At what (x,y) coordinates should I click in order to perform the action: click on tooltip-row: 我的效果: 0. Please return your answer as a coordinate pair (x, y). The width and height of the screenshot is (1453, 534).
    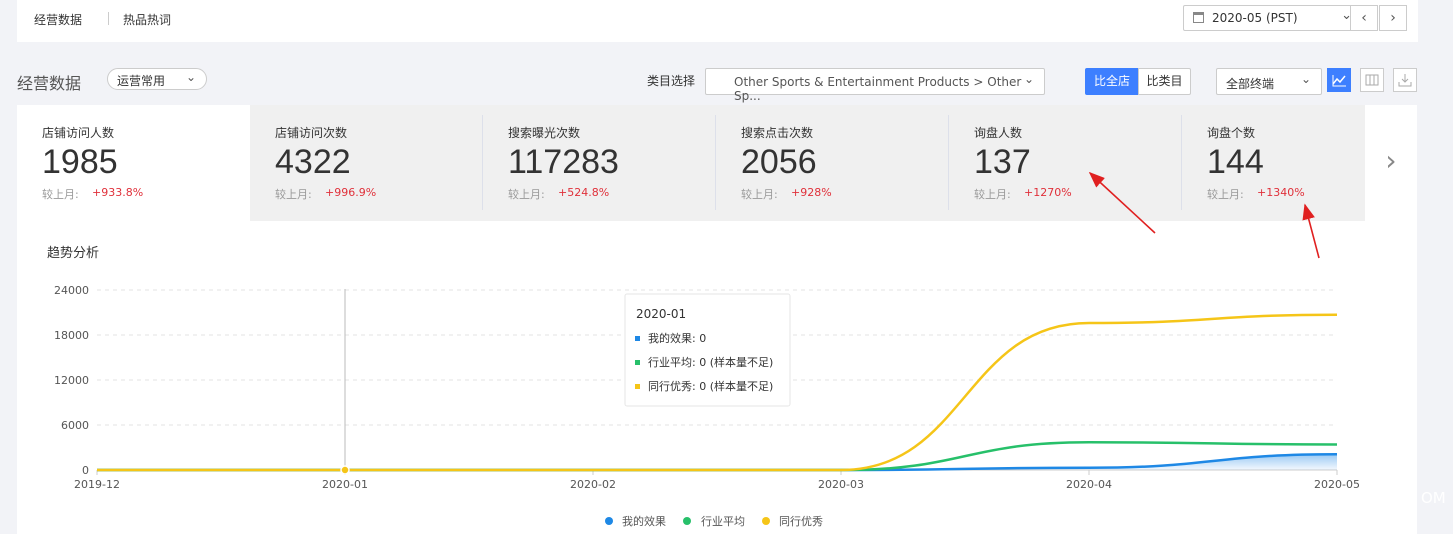
    Looking at the image, I should click on (677, 338).